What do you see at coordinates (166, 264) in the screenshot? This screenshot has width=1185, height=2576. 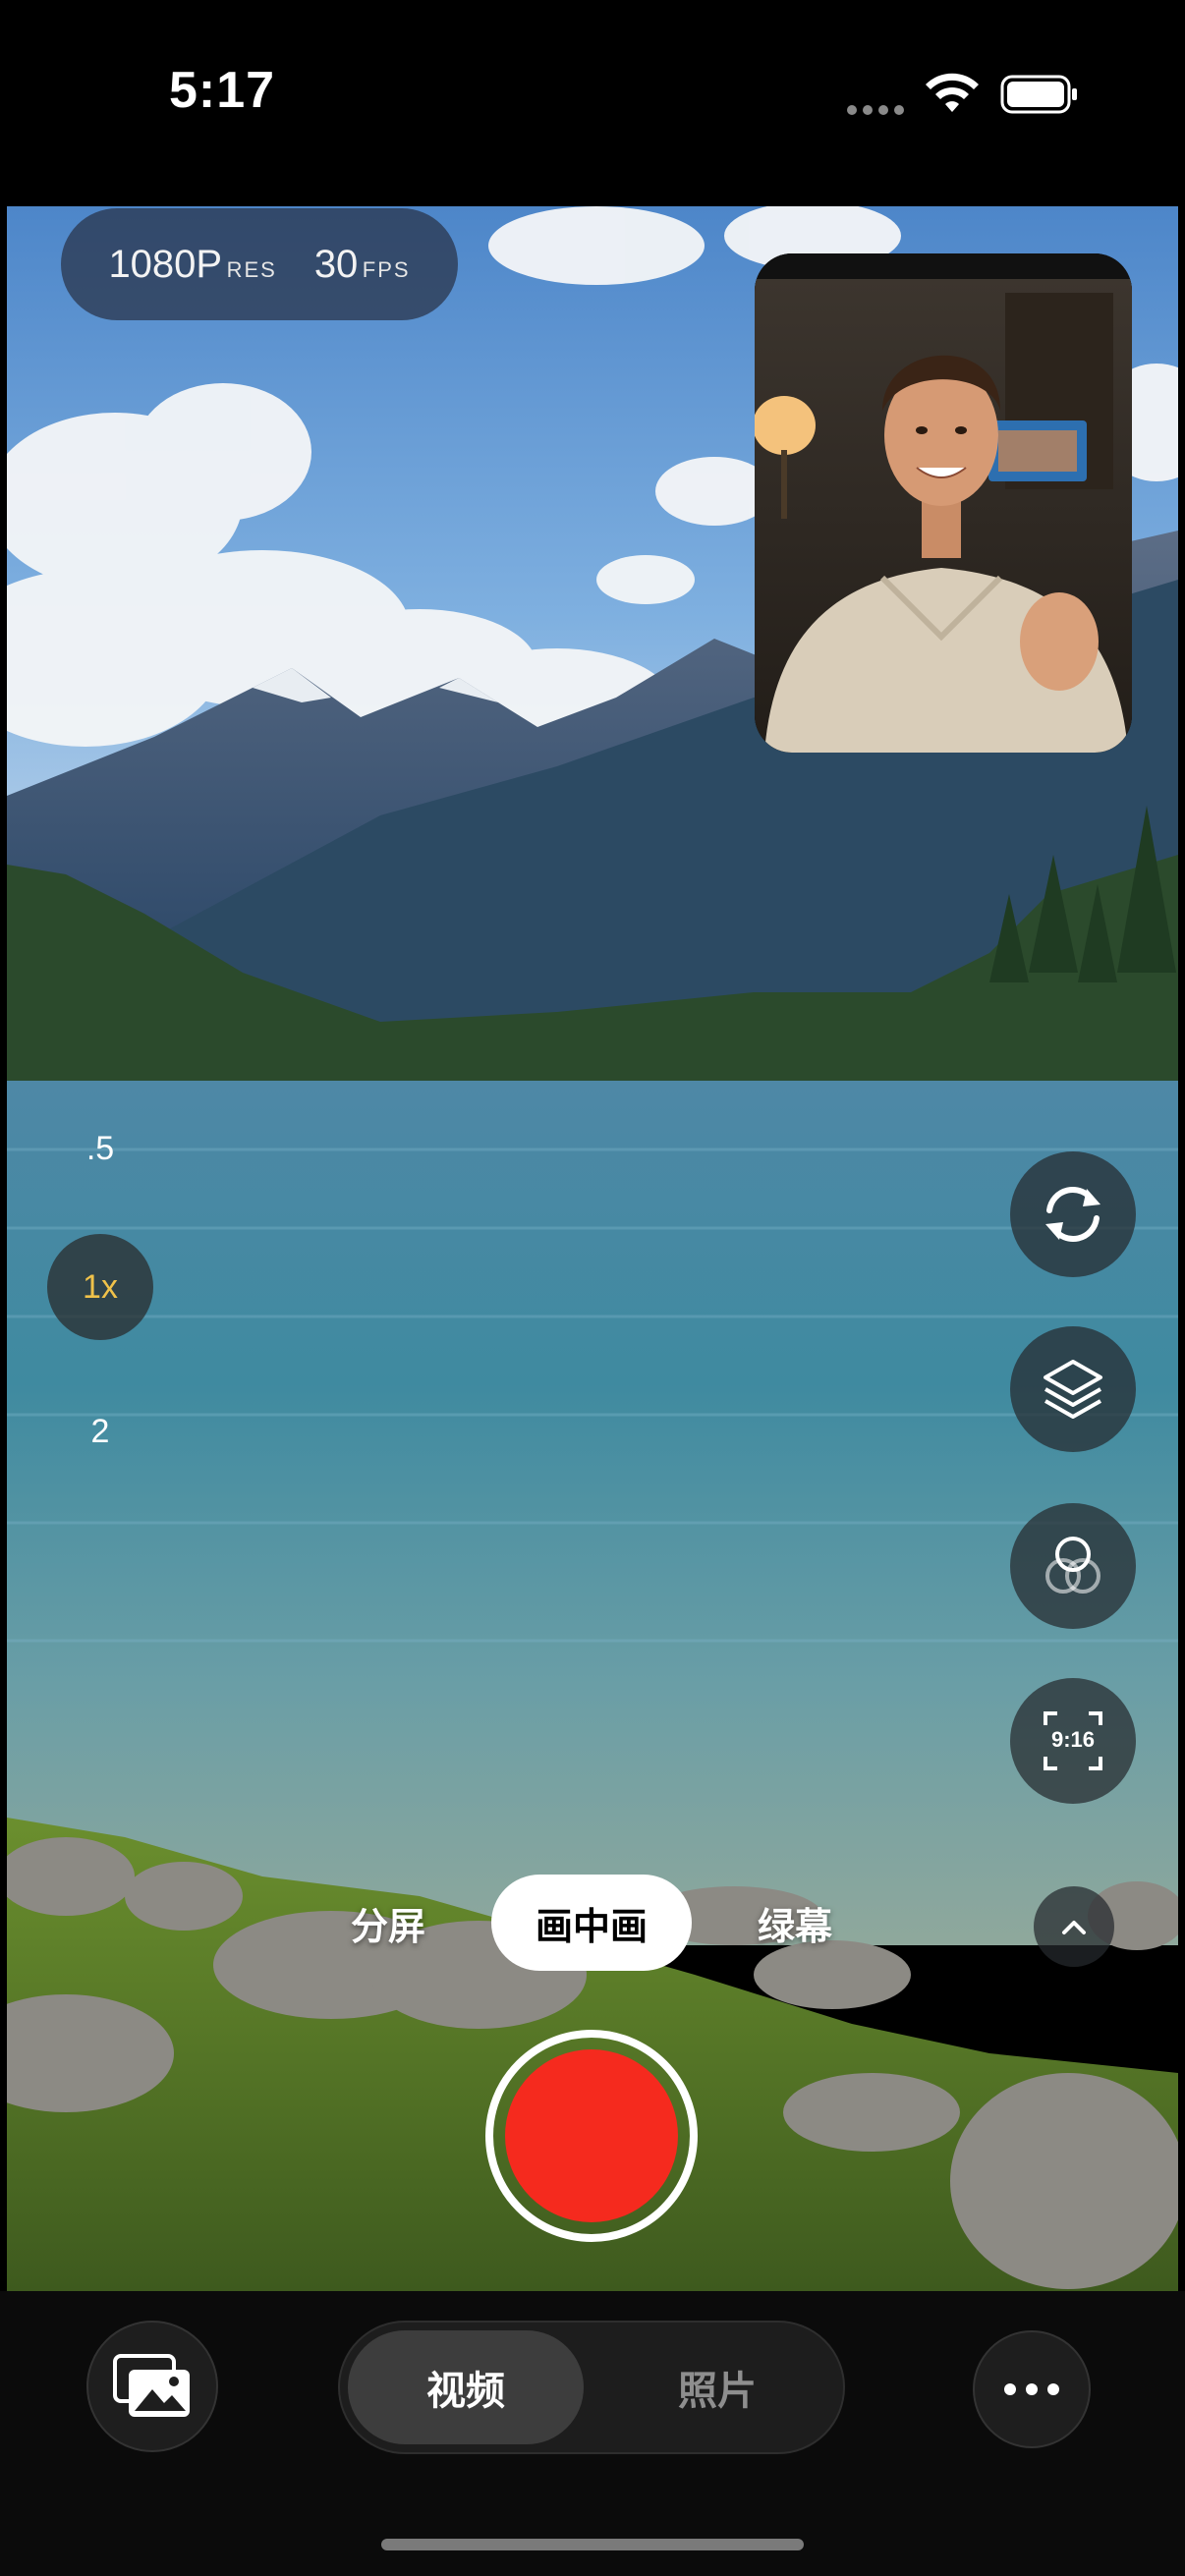 I see `resolution-value: 1080P` at bounding box center [166, 264].